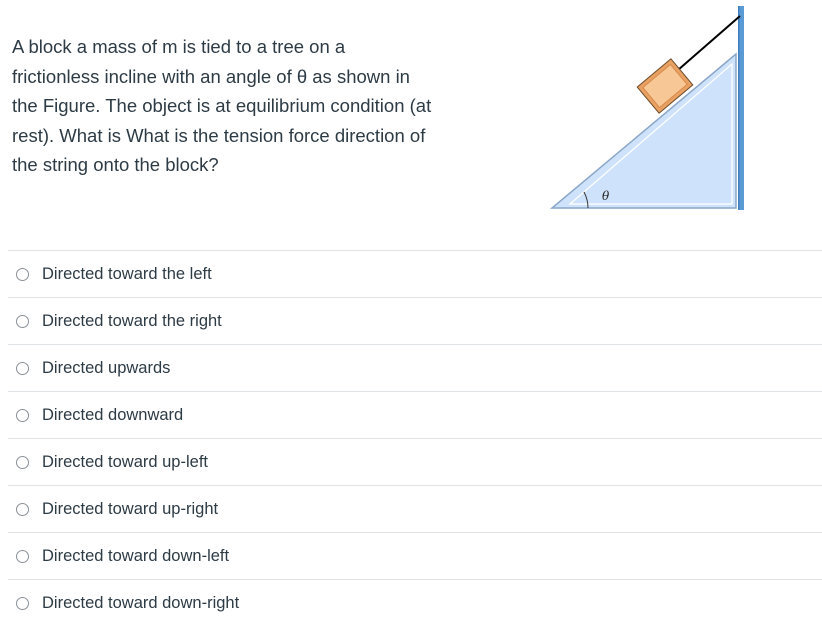 The width and height of the screenshot is (822, 632). What do you see at coordinates (106, 367) in the screenshot?
I see `answer-label: Directed upwards` at bounding box center [106, 367].